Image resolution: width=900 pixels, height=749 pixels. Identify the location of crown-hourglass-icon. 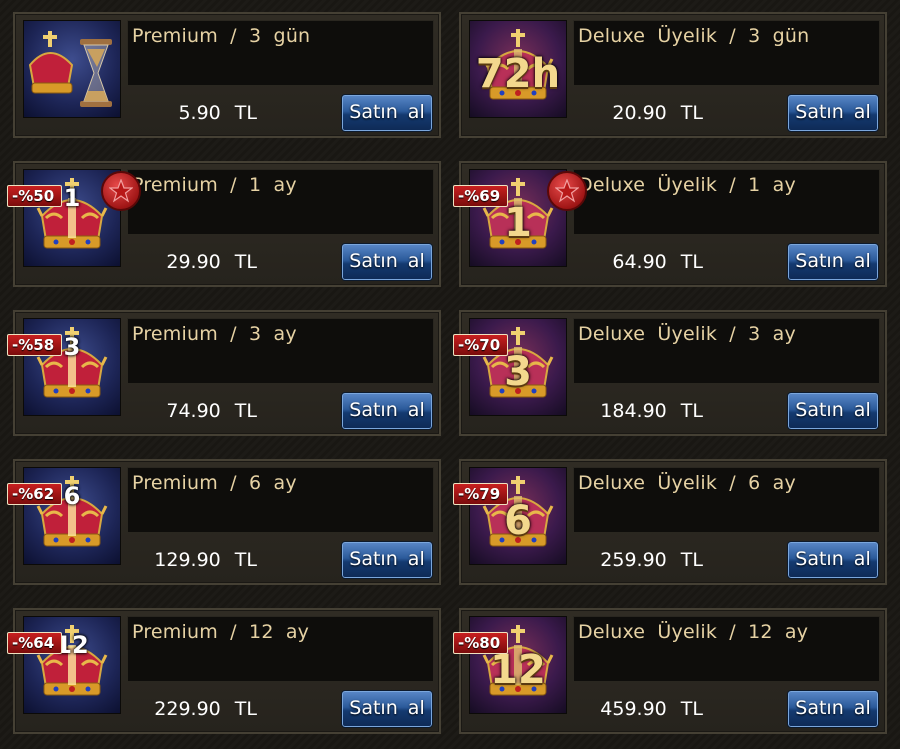
(72, 69).